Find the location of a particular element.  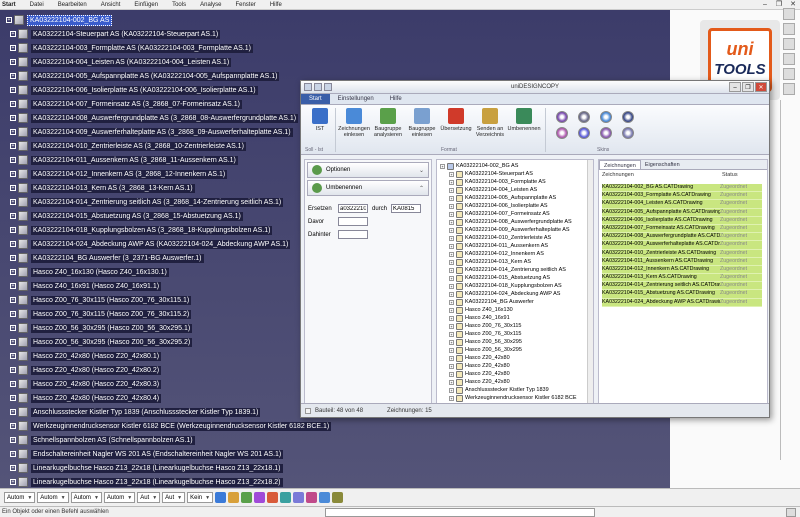

assembly-row: + KA03222104-010_Zentrierleiste AS is located at coordinates (500, 238).